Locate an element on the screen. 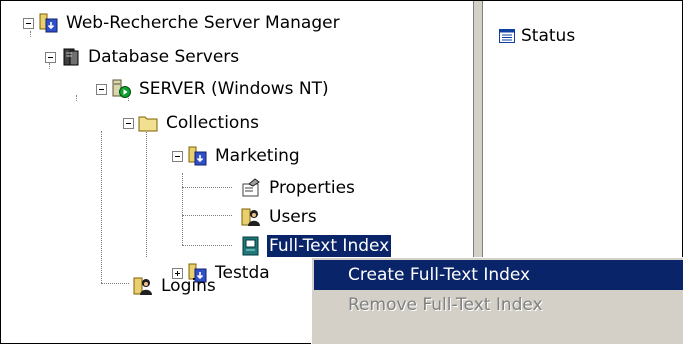 This screenshot has width=683, height=344. server-running-icon is located at coordinates (121, 88).